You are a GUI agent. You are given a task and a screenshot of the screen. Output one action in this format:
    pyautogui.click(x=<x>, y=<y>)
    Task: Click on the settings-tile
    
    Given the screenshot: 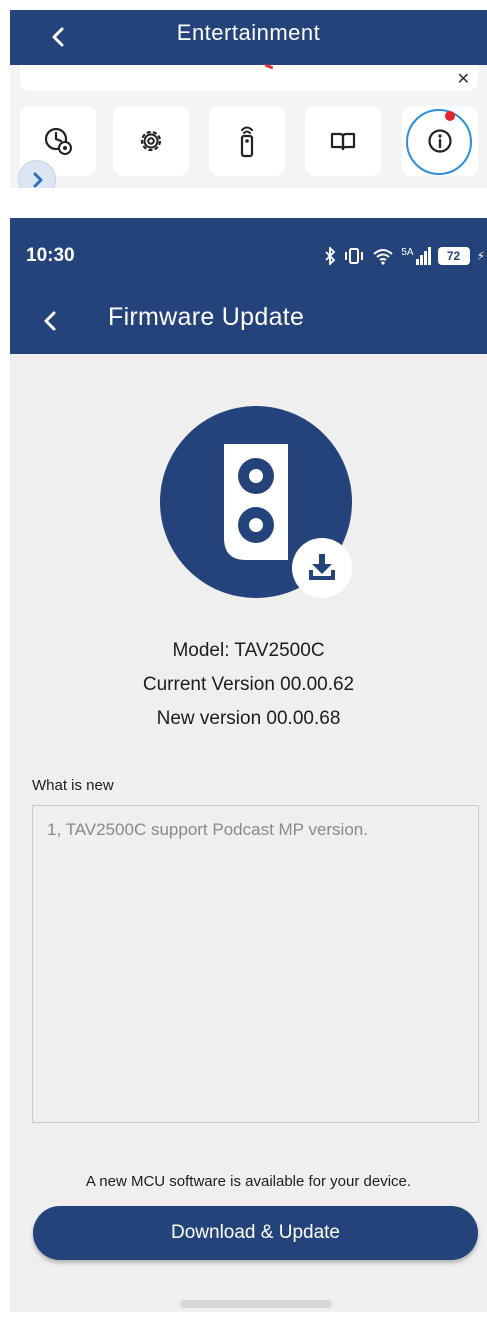 What is the action you would take?
    pyautogui.click(x=151, y=141)
    